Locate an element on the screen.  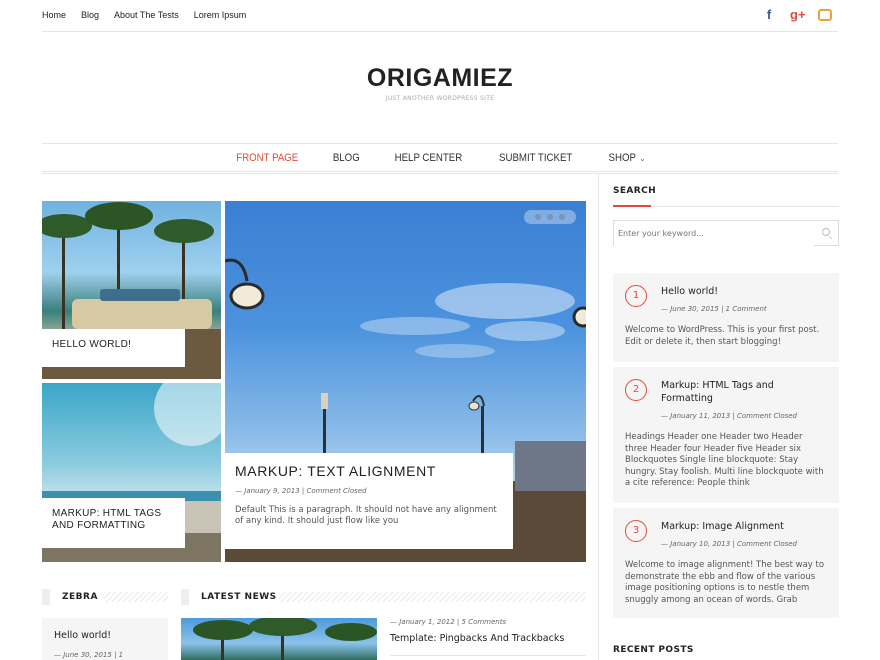
sidebar-post-title: Markup: Image Alignment is located at coordinates (744, 526).